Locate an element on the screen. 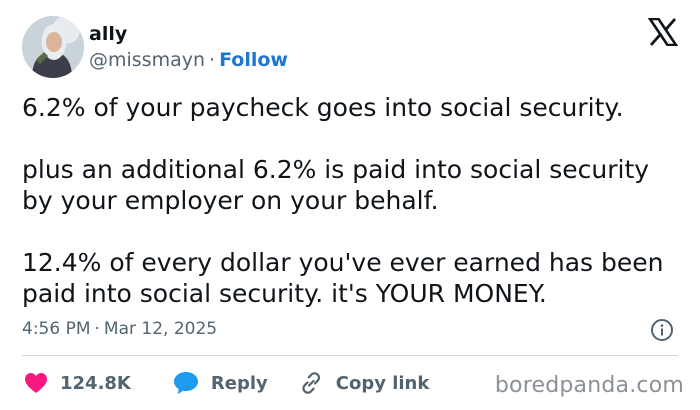 This screenshot has height=410, width=700. tweet-date: Mar 12, 2025 is located at coordinates (160, 329).